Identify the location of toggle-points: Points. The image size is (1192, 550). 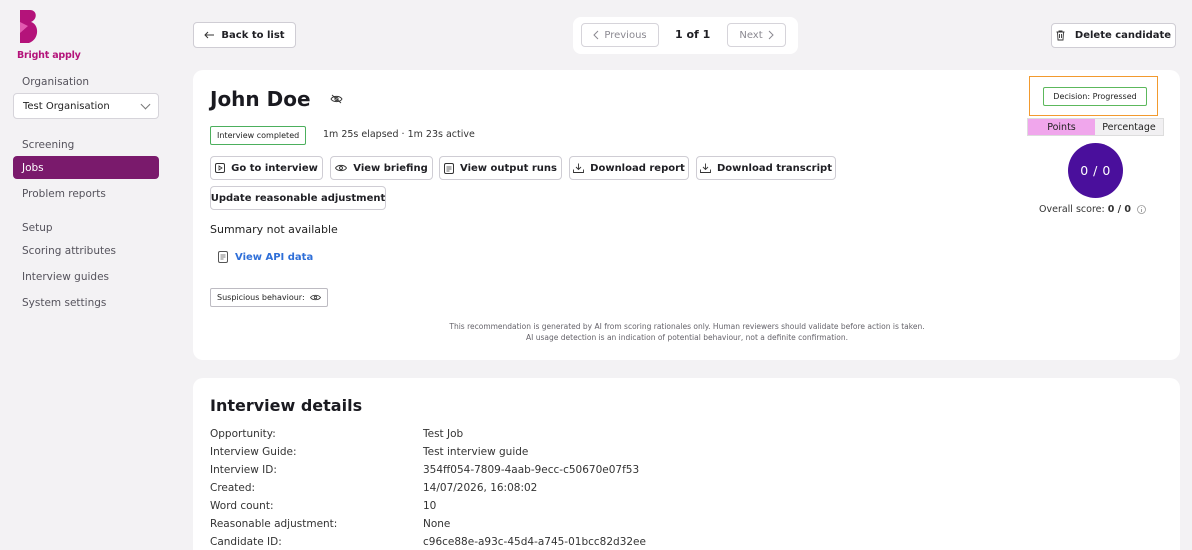
(1061, 127).